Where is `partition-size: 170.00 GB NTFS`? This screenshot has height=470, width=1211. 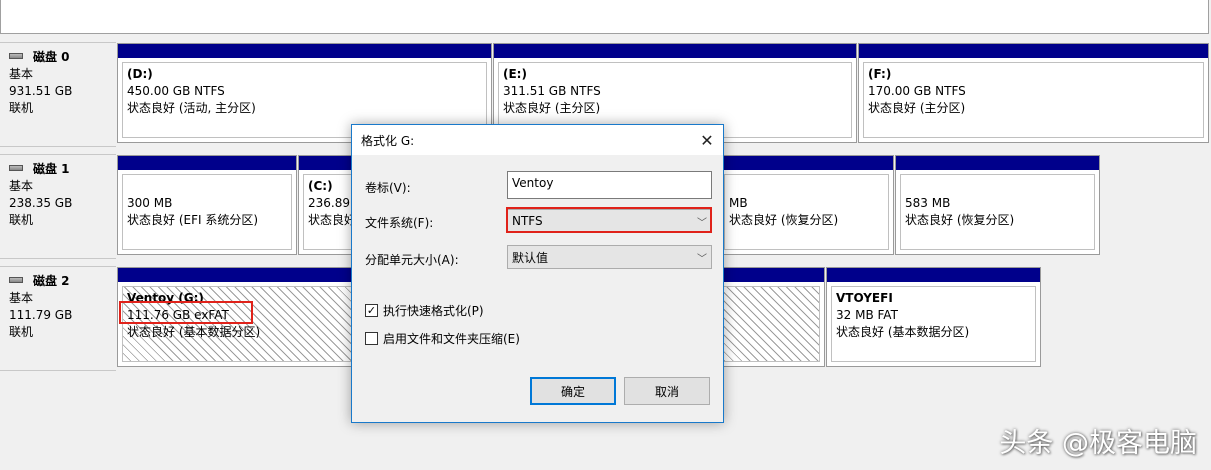 partition-size: 170.00 GB NTFS is located at coordinates (917, 91).